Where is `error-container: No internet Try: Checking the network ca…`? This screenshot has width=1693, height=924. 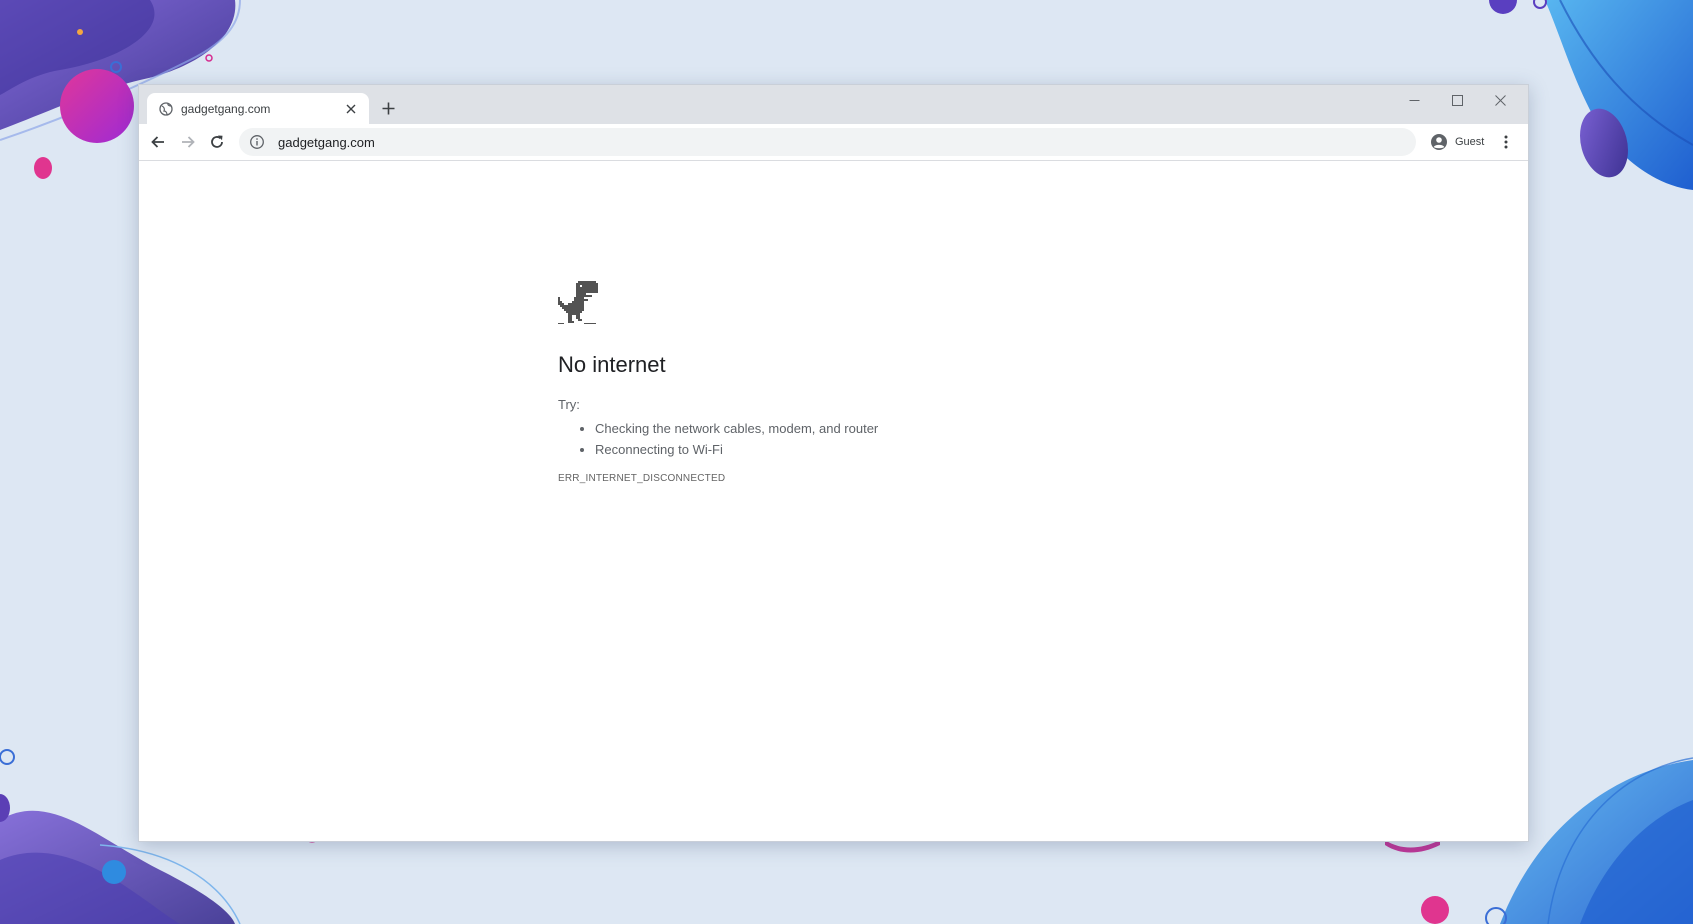 error-container: No internet Try: Checking the network ca… is located at coordinates (818, 382).